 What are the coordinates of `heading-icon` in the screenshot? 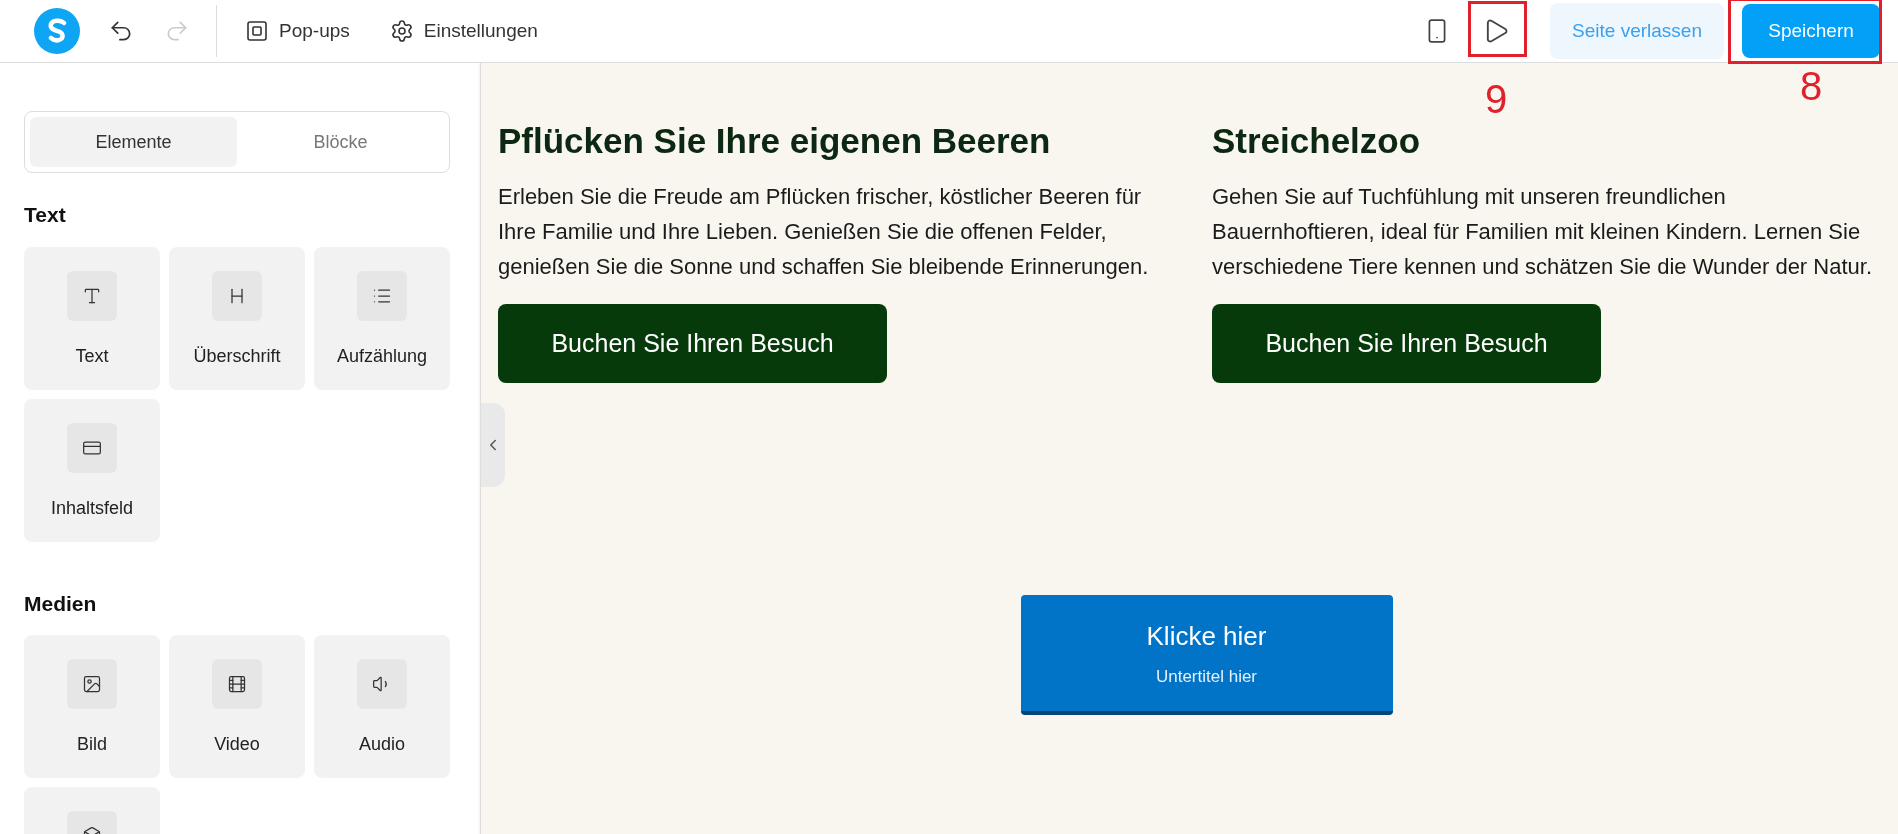 It's located at (237, 295).